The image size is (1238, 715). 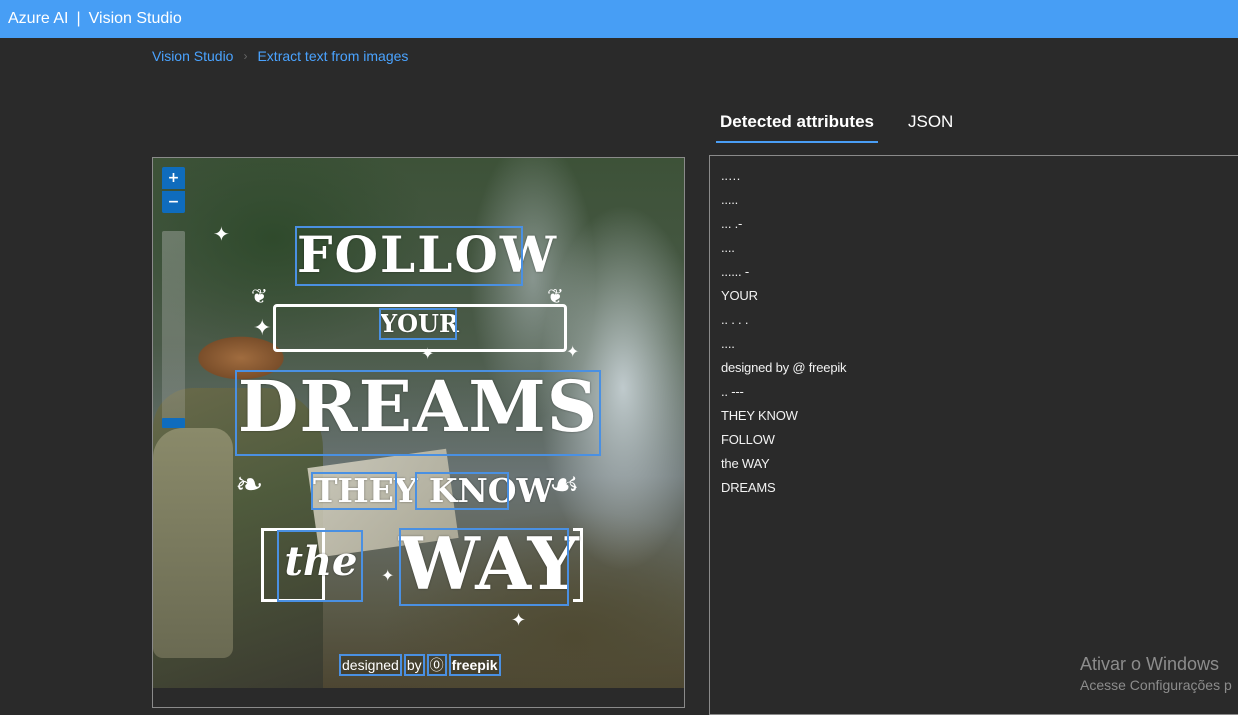 What do you see at coordinates (193, 543) in the screenshot?
I see `backpack-shape` at bounding box center [193, 543].